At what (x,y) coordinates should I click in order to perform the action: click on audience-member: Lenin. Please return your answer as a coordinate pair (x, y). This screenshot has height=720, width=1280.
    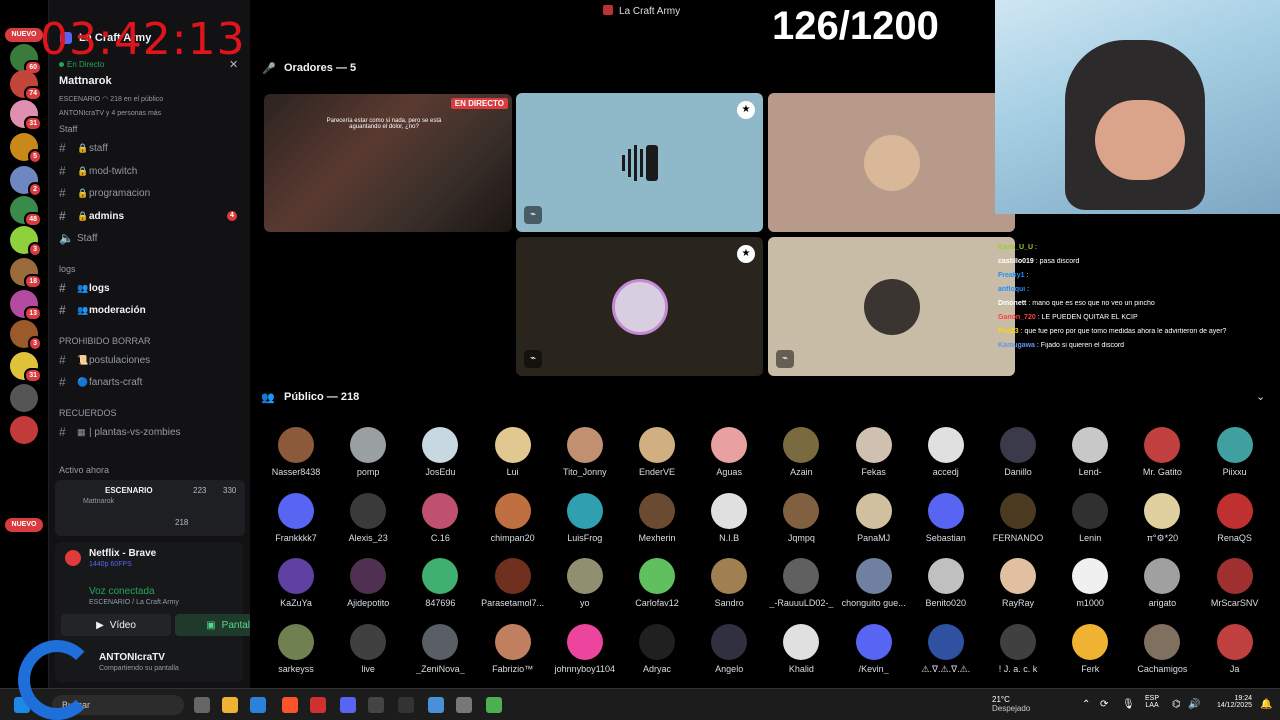
    Looking at the image, I should click on (1090, 517).